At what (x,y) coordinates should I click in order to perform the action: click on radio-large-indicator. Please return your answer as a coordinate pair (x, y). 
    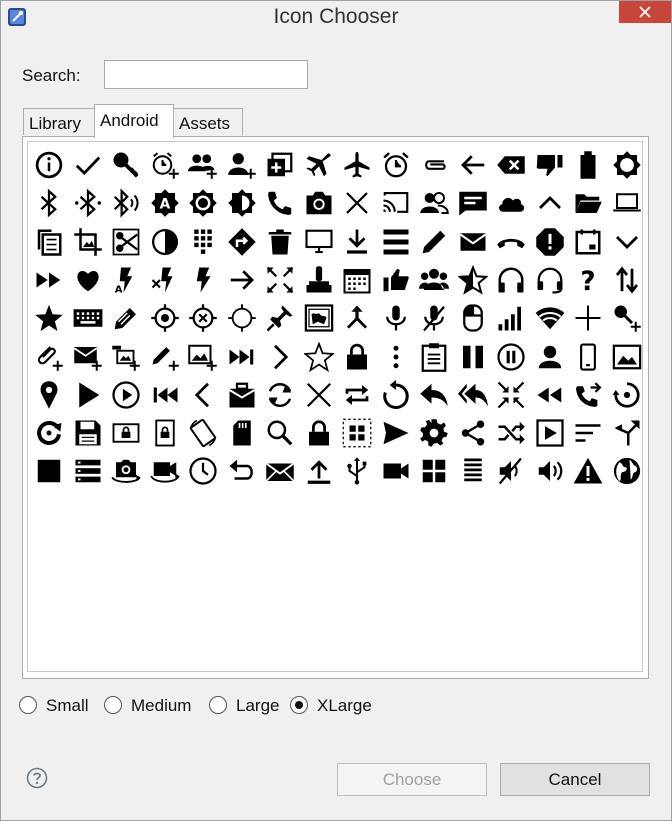
    Looking at the image, I should click on (218, 705).